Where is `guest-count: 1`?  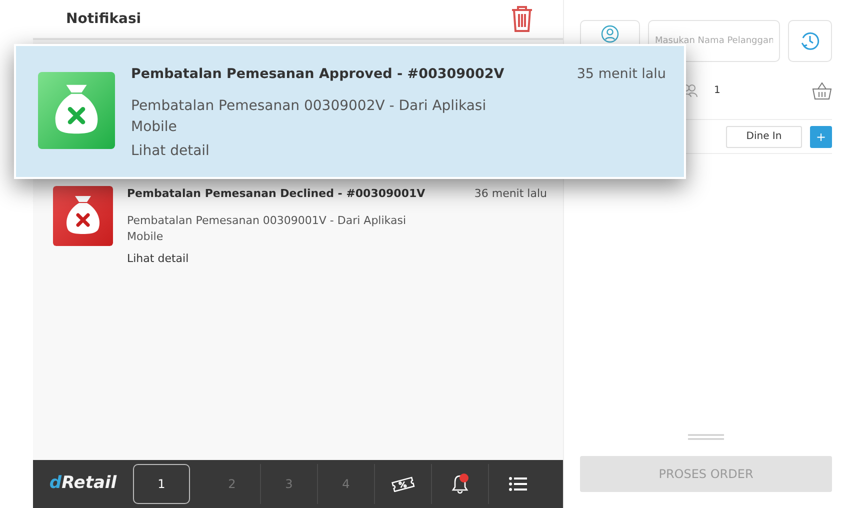 guest-count: 1 is located at coordinates (717, 91).